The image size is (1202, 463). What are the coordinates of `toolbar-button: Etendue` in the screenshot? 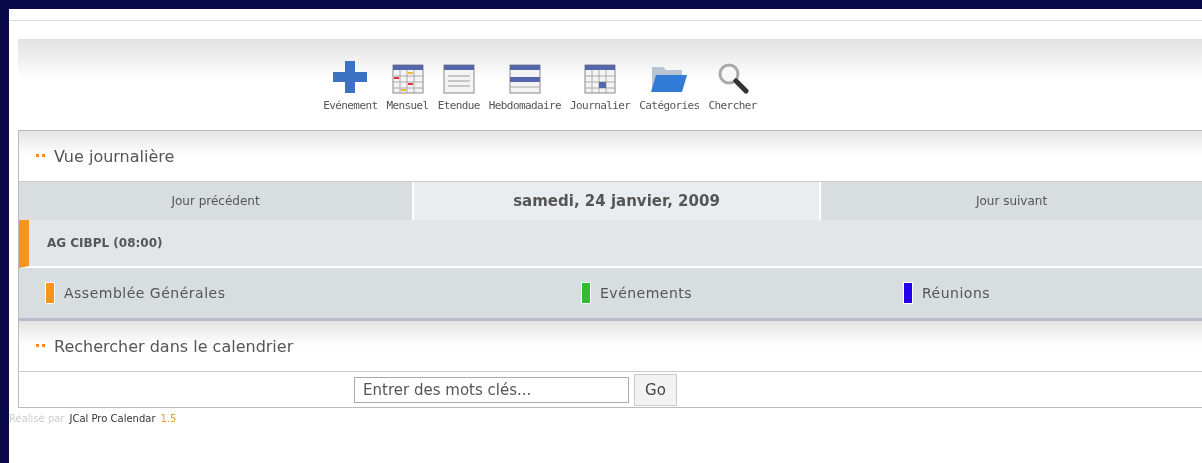 It's located at (458, 97).